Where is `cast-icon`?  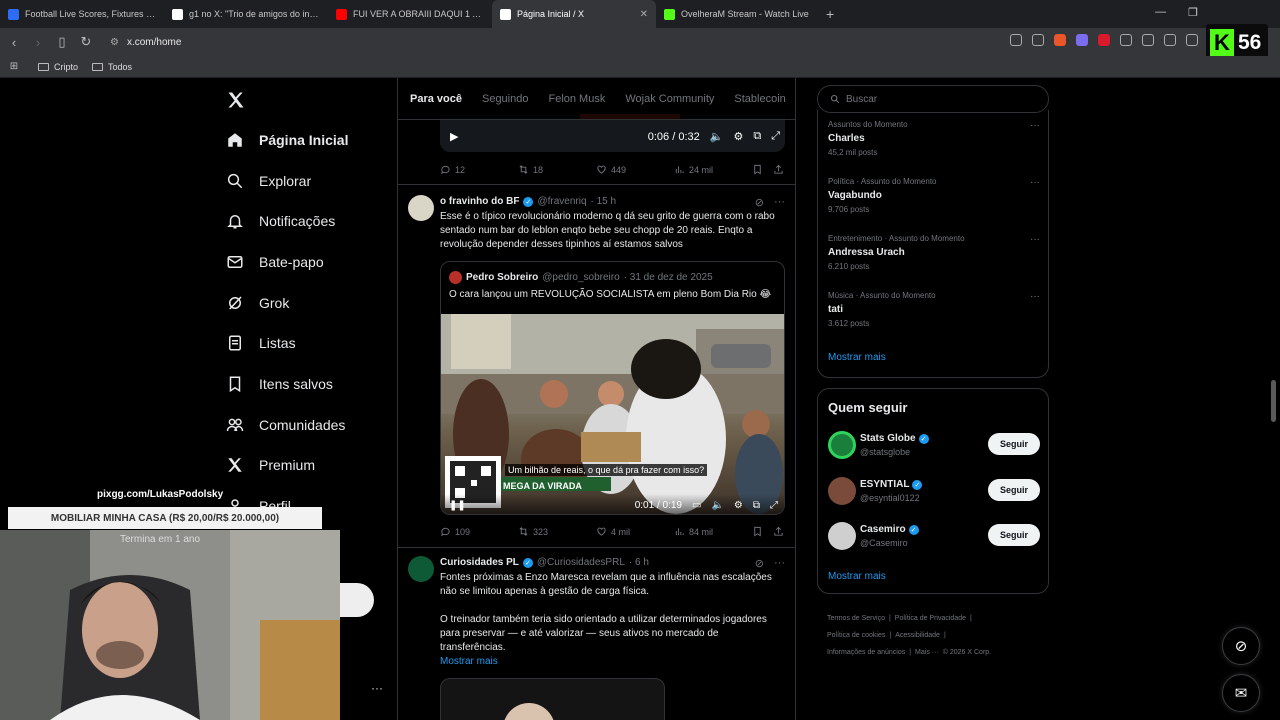 cast-icon is located at coordinates (1016, 40).